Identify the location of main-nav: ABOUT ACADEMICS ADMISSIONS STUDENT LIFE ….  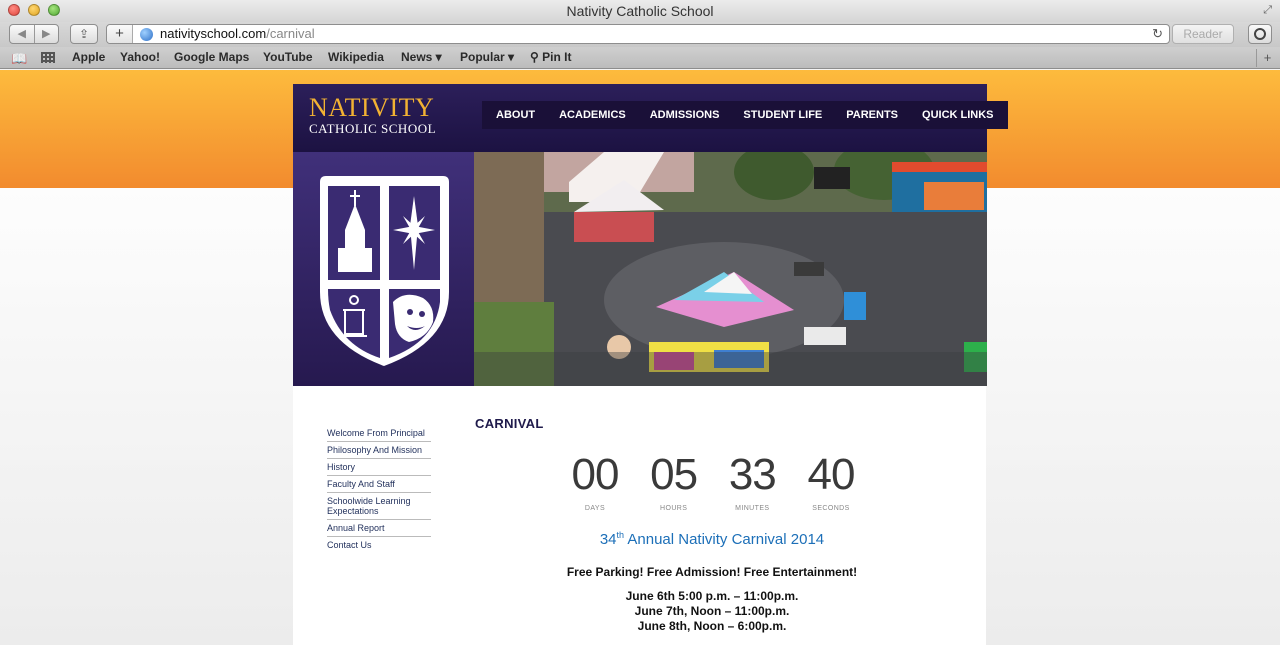
(745, 115).